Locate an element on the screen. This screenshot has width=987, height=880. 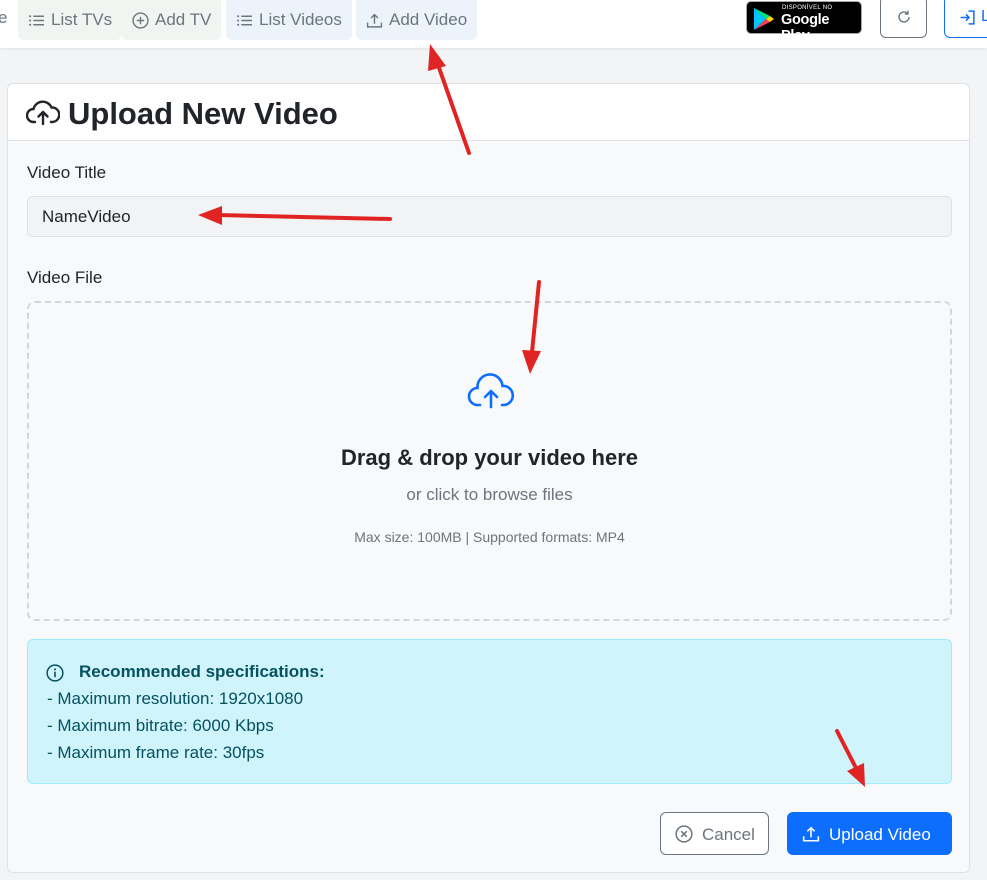
login-button-label: L is located at coordinates (984, 16).